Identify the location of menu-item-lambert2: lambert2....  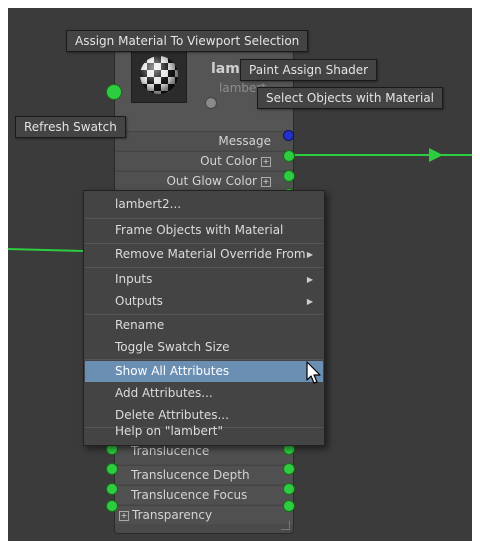
(204, 204).